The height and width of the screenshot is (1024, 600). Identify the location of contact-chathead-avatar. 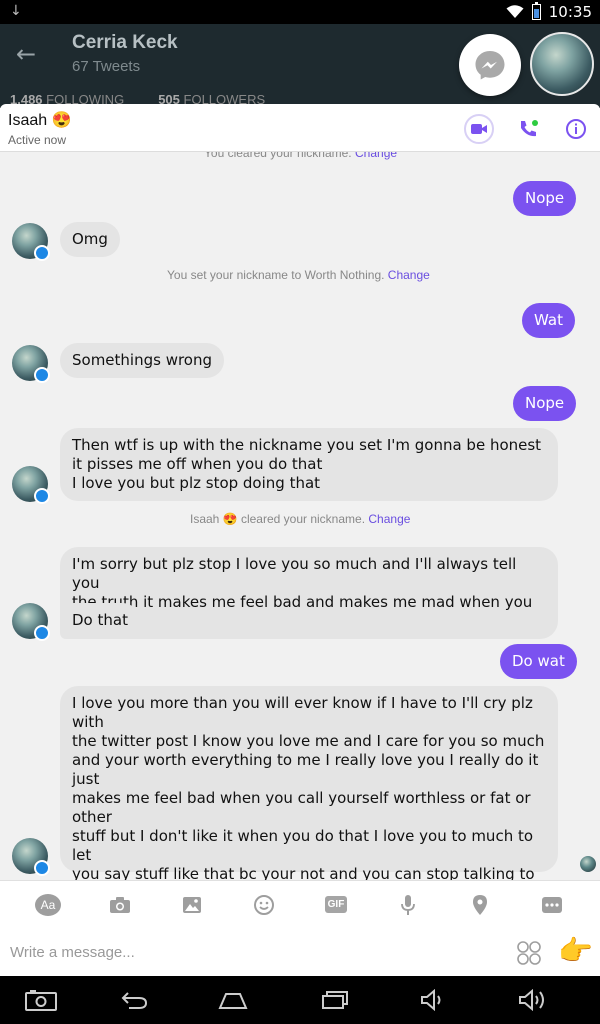
(562, 64).